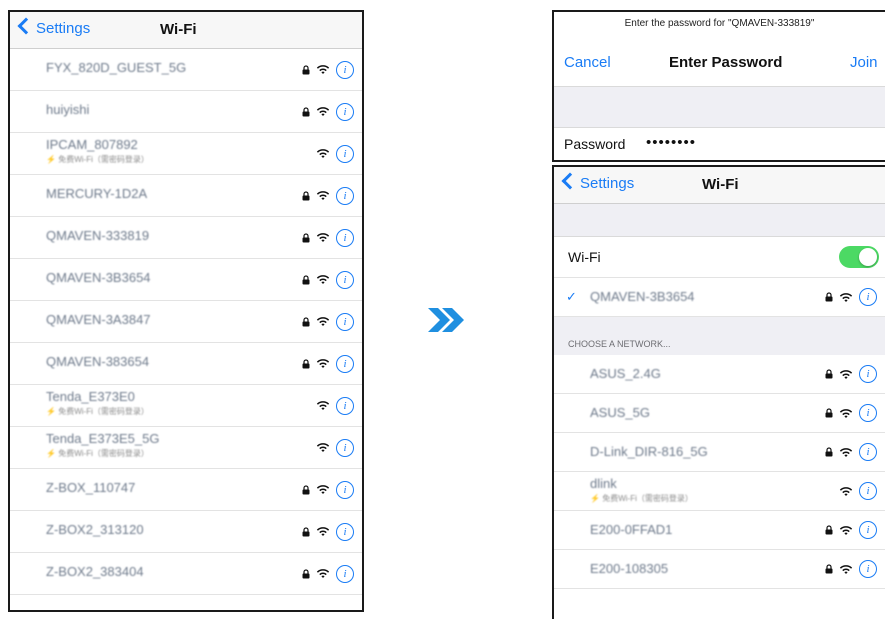 The image size is (885, 619). I want to click on double-chevron-right-icon, so click(446, 320).